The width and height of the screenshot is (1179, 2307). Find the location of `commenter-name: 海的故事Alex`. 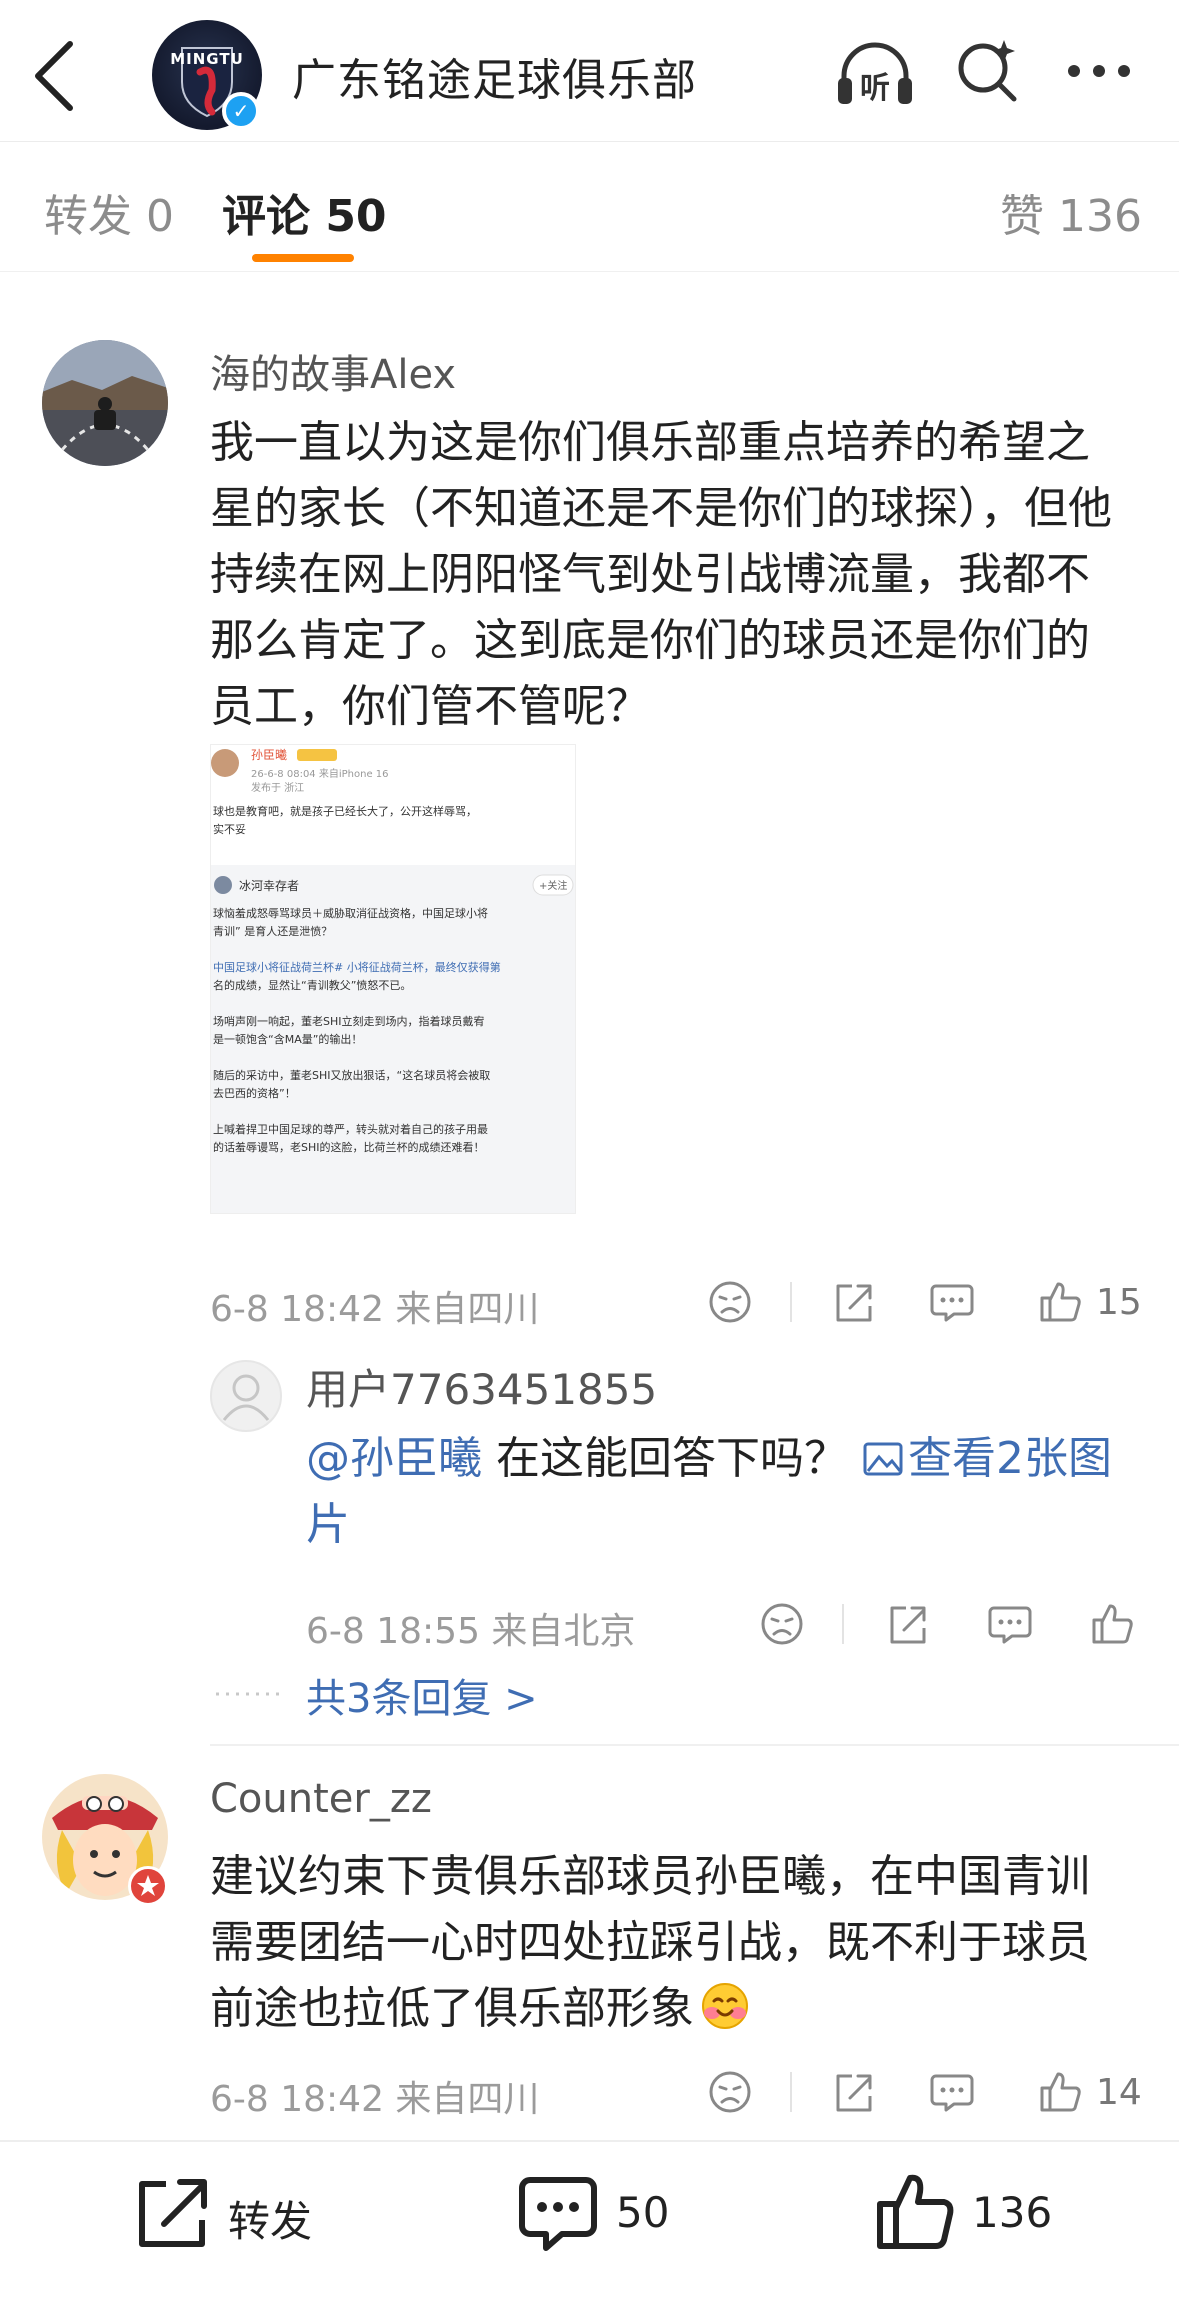

commenter-name: 海的故事Alex is located at coordinates (333, 371).